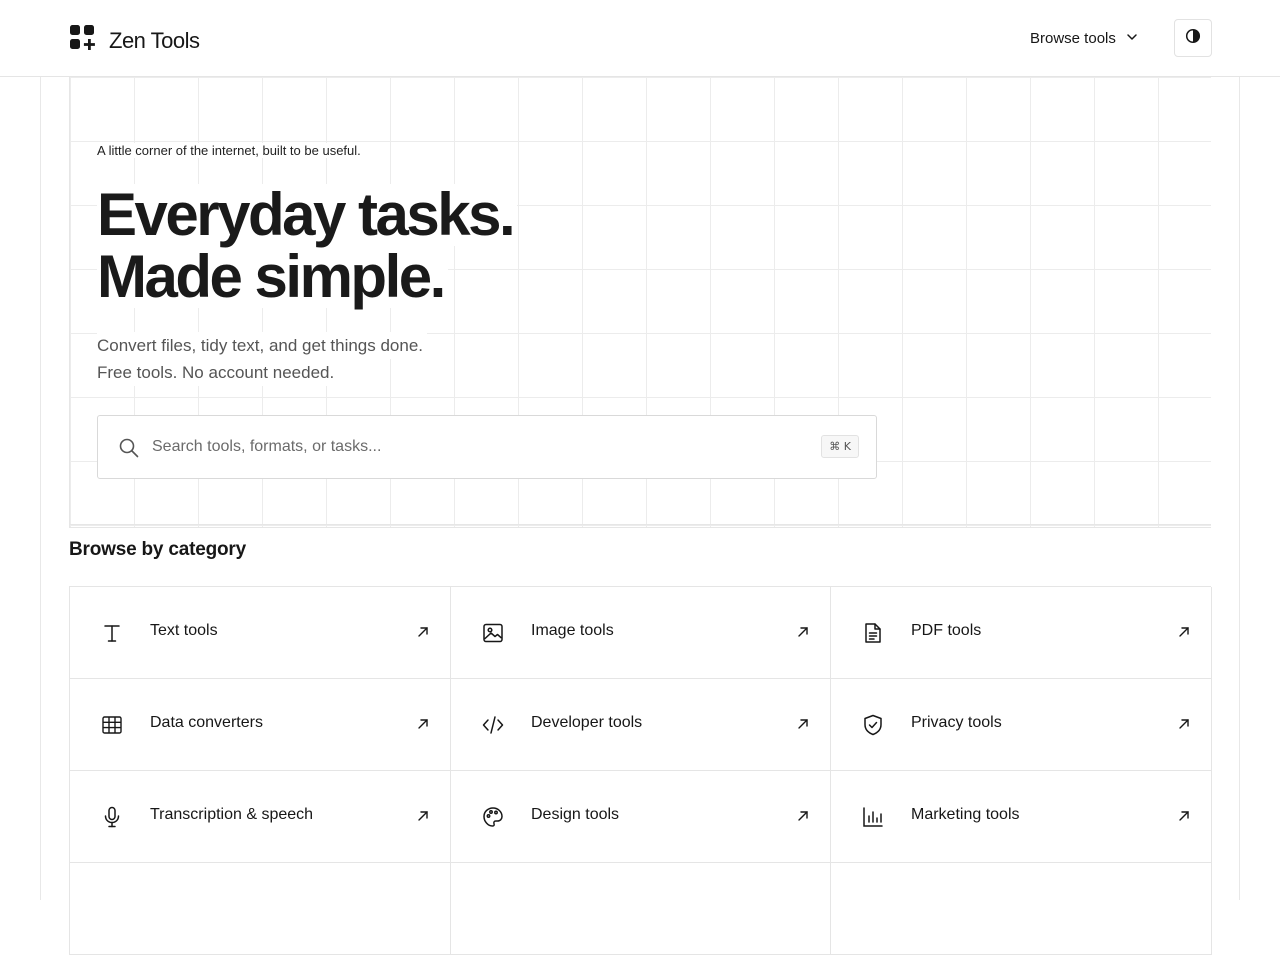  I want to click on category-card-design-tools: Design tools, so click(641, 817).